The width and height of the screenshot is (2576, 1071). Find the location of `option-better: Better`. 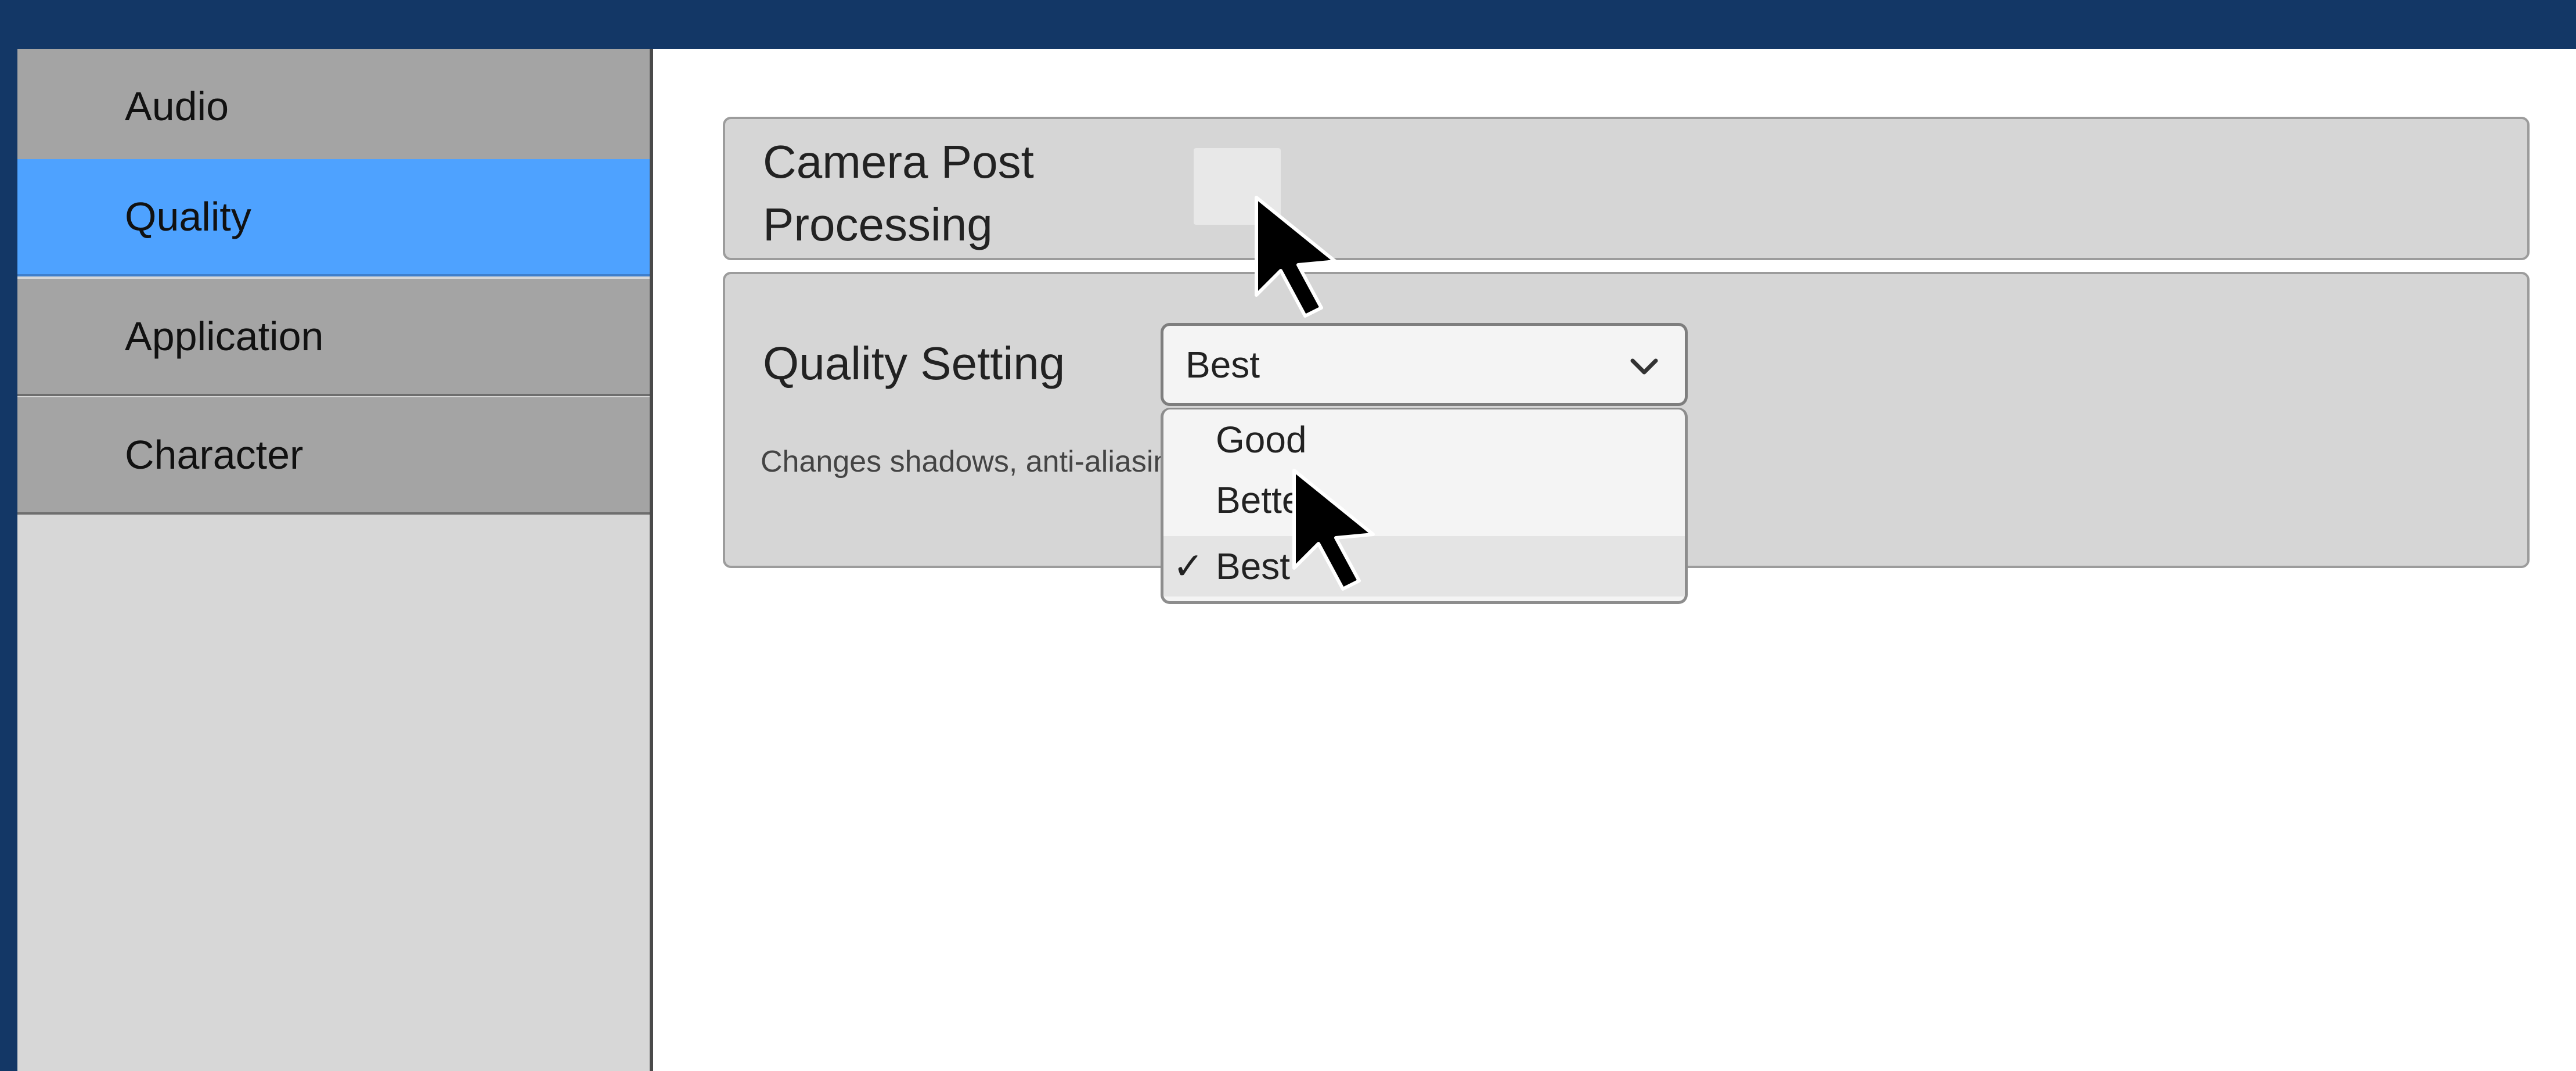

option-better: Better is located at coordinates (1424, 500).